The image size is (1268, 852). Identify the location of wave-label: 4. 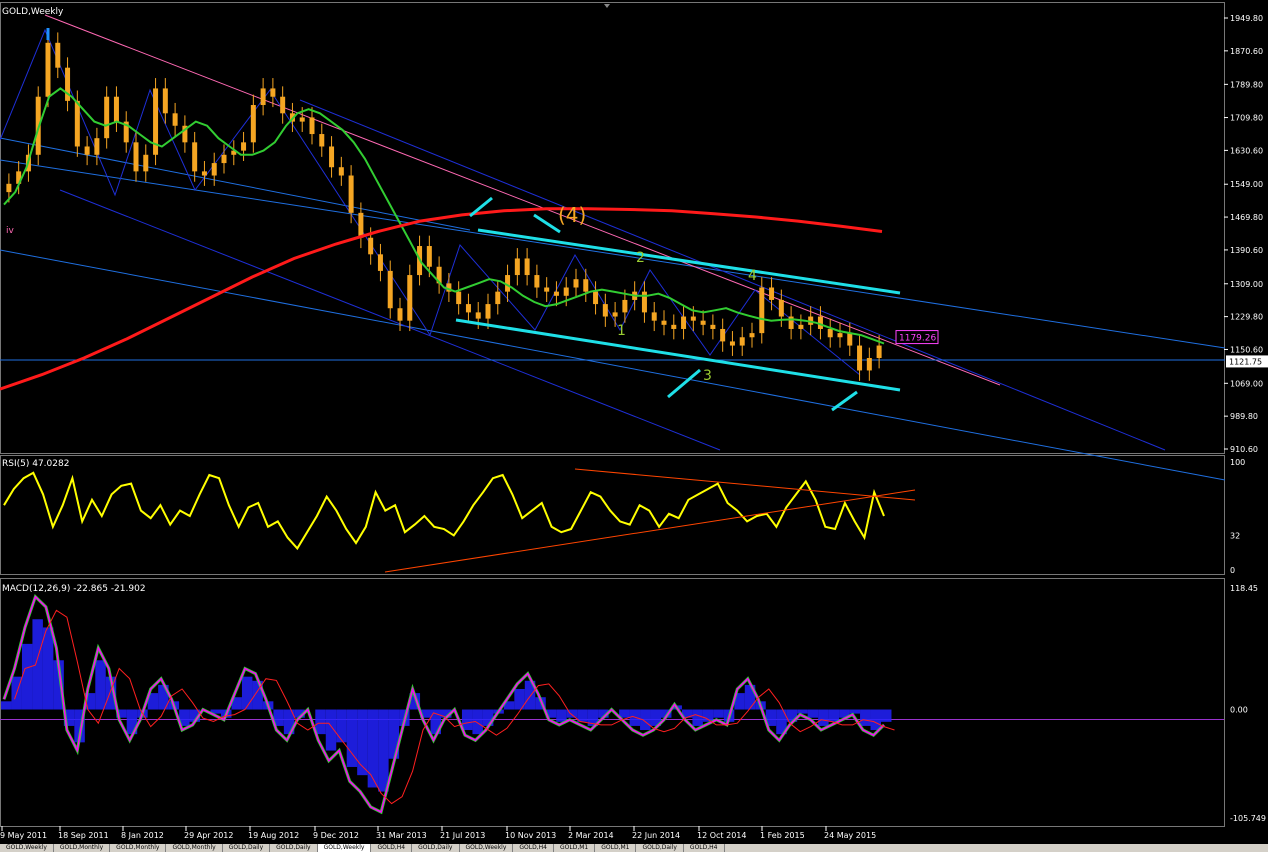
(752, 276).